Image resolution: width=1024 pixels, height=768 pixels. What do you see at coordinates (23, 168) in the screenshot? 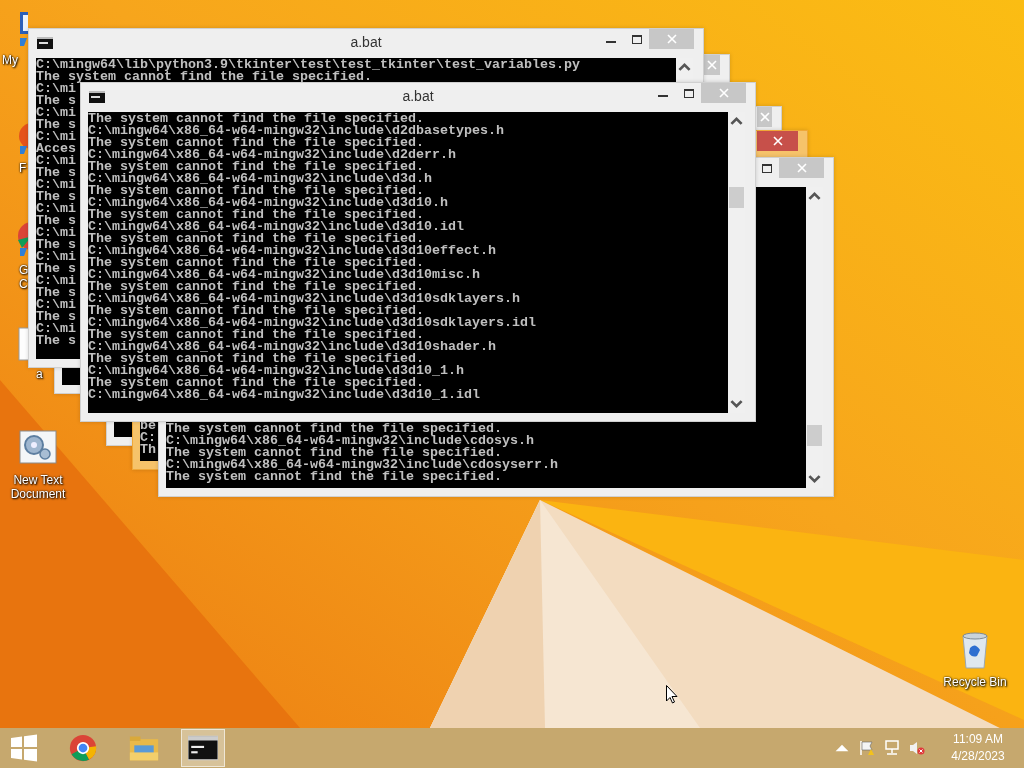
I see `icon-label: F` at bounding box center [23, 168].